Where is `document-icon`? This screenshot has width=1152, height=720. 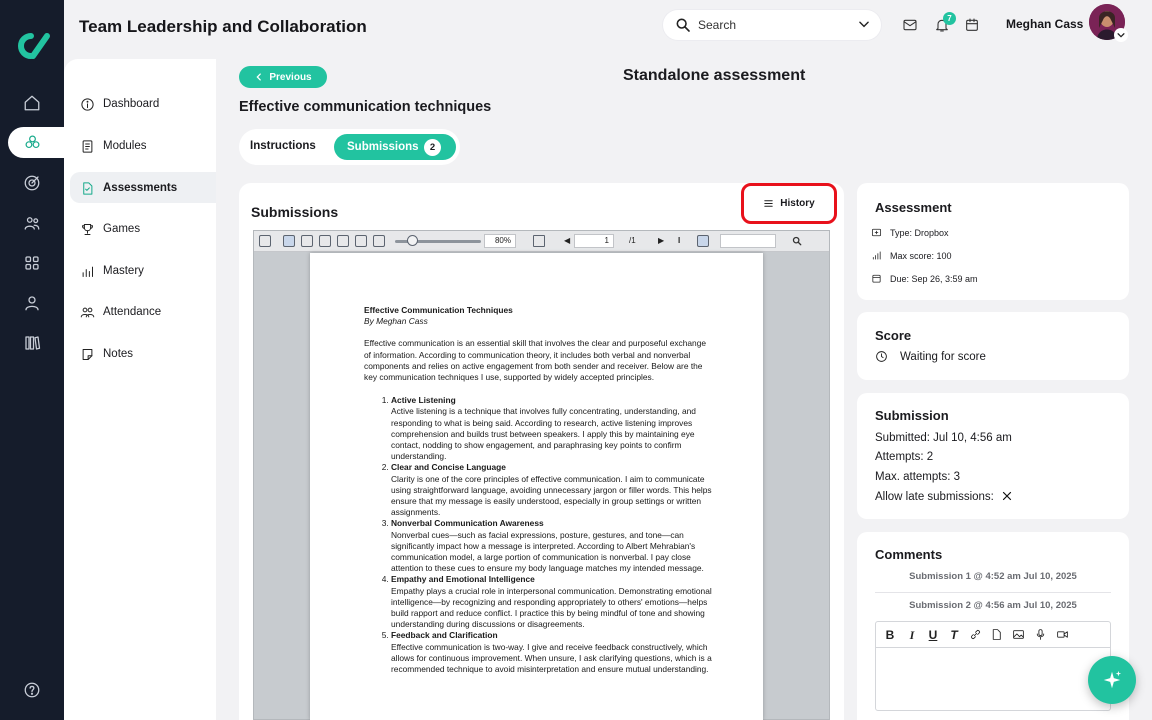 document-icon is located at coordinates (88, 188).